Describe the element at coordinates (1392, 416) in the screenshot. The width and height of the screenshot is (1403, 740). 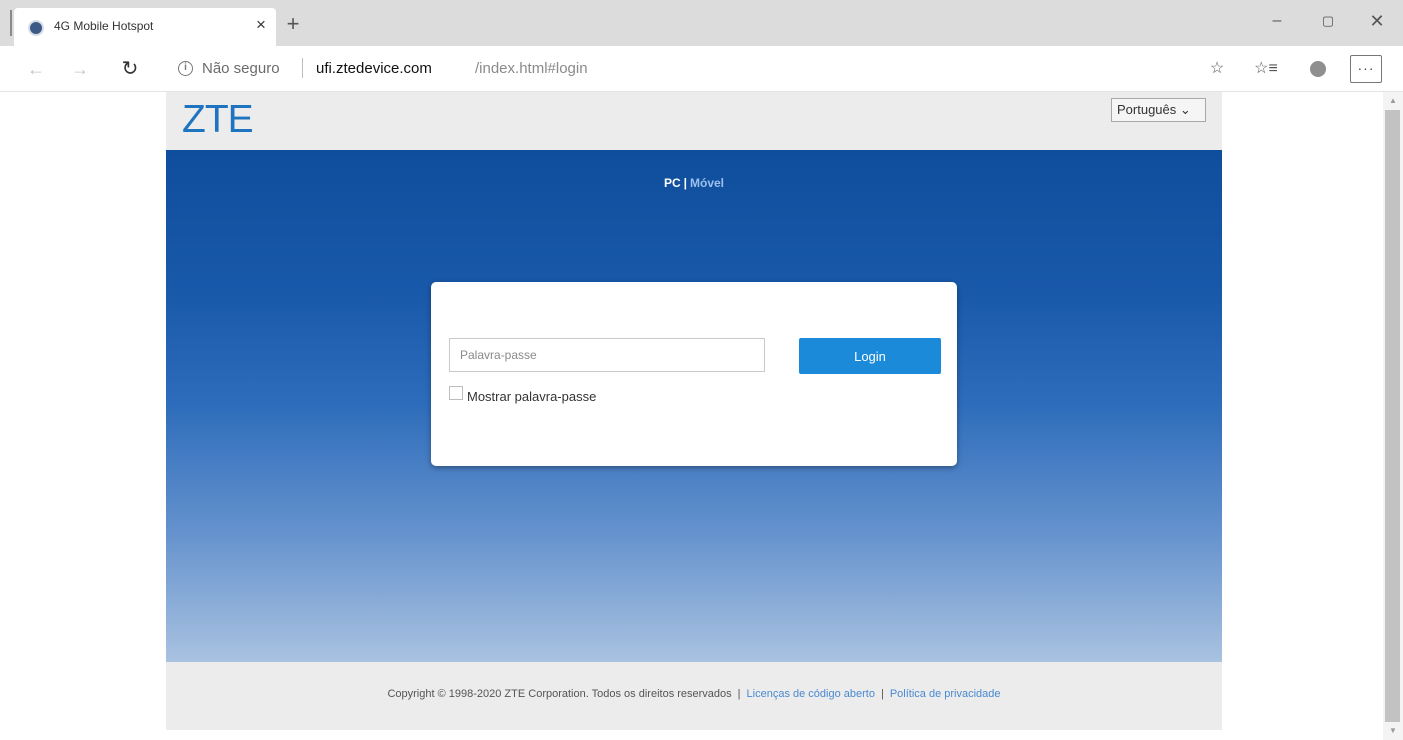
I see `scrollbar-thumb` at that location.